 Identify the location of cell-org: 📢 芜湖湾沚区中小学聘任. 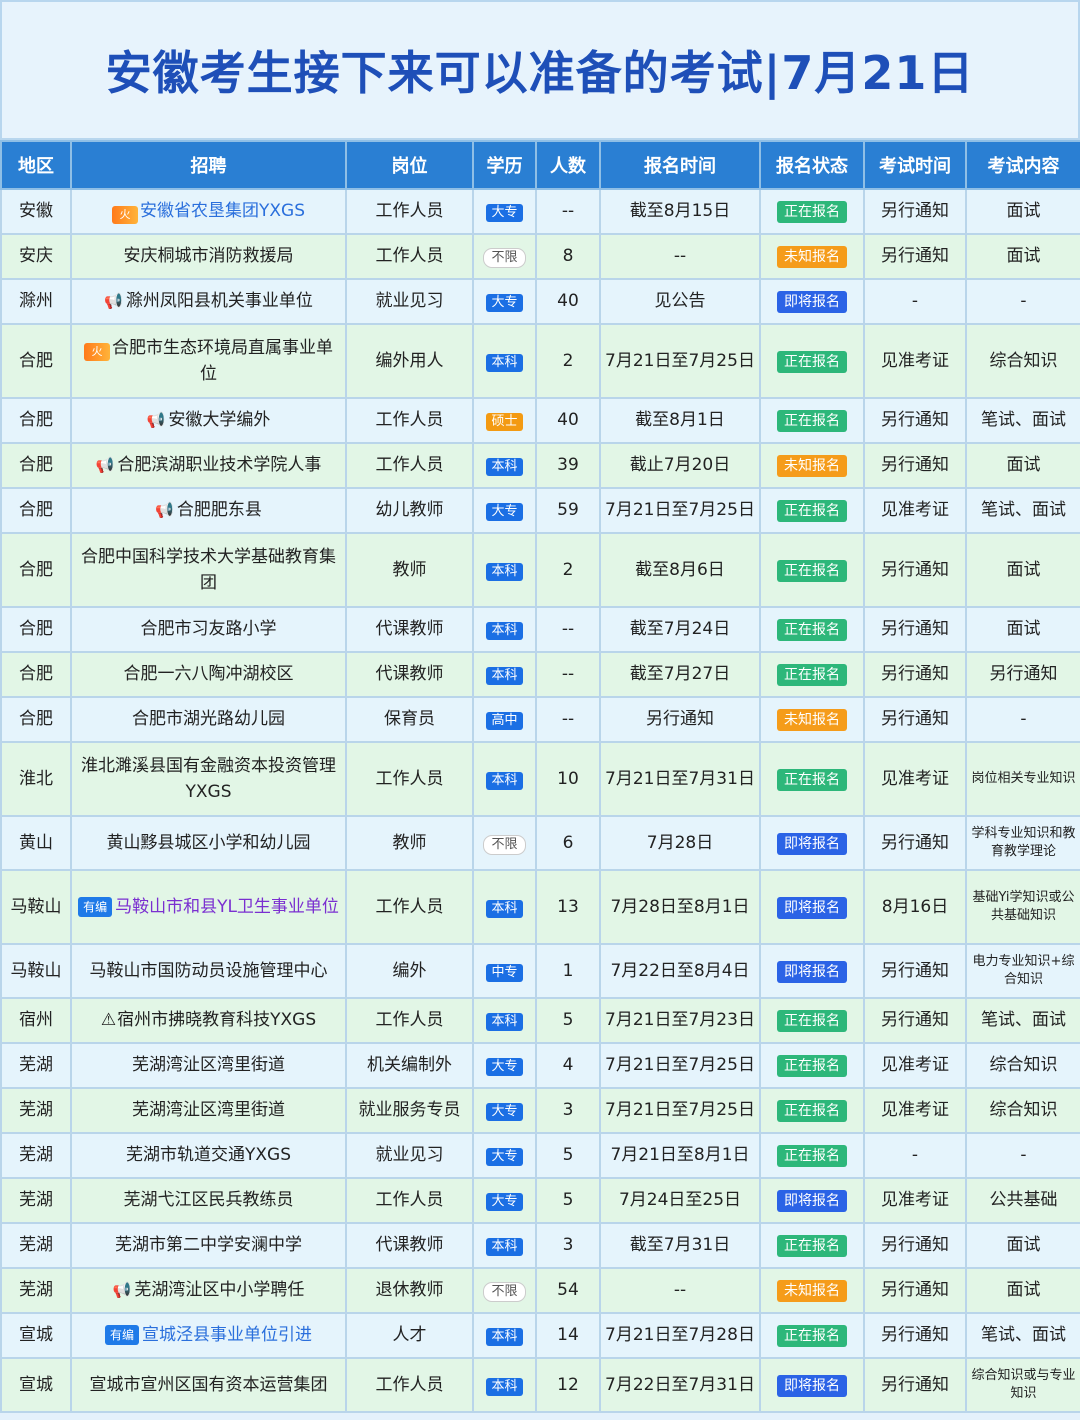
(208, 1290).